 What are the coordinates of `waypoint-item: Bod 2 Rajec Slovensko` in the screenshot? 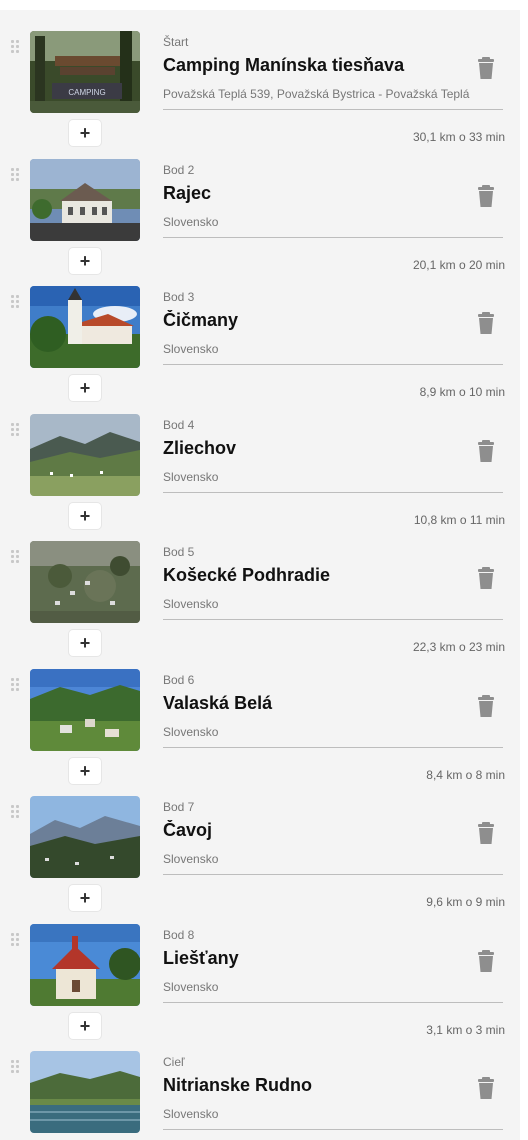 It's located at (260, 189).